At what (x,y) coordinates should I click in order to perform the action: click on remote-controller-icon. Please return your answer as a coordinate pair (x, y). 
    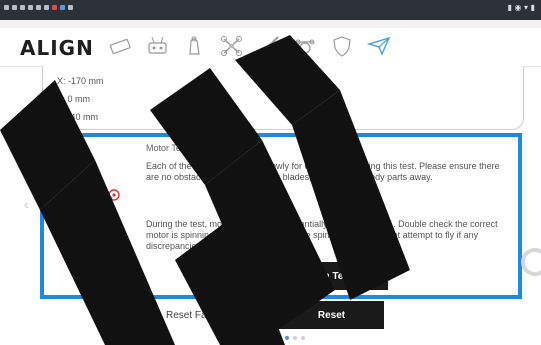
    Looking at the image, I should click on (157, 46).